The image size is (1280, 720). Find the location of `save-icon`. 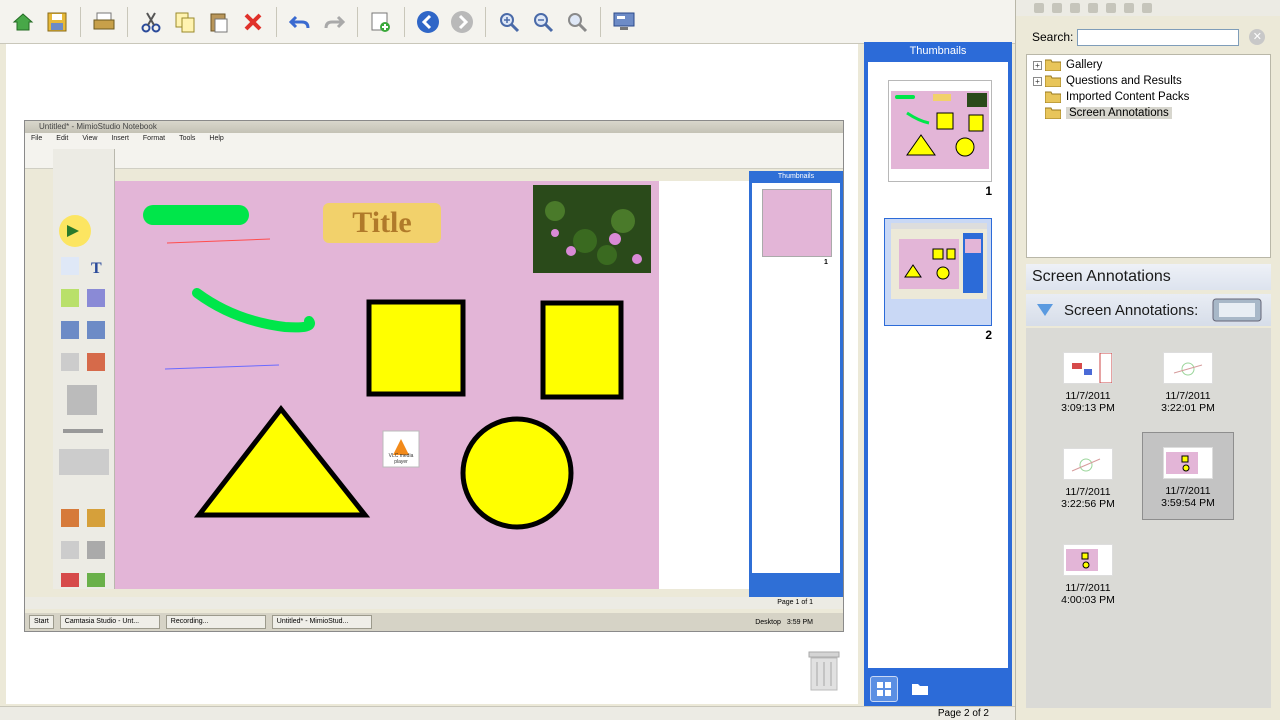

save-icon is located at coordinates (57, 22).